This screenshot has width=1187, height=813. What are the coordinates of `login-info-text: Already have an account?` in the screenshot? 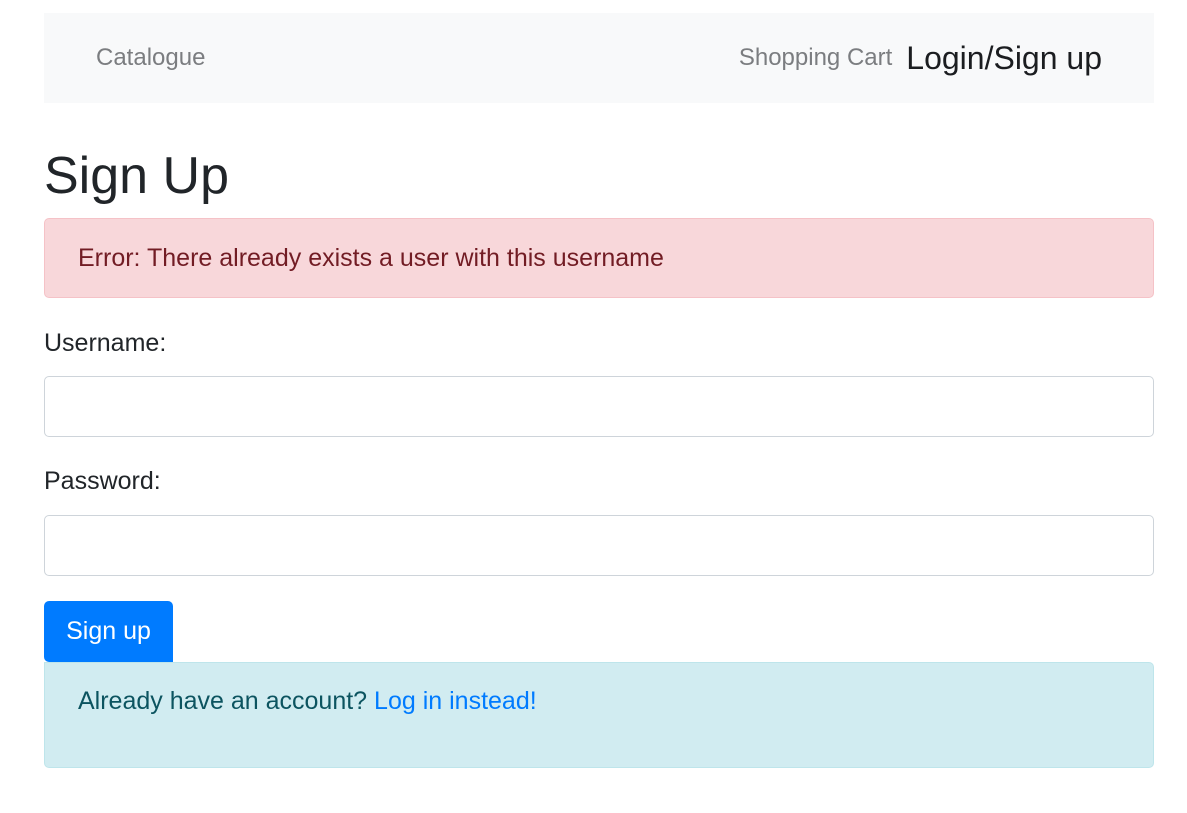 It's located at (226, 701).